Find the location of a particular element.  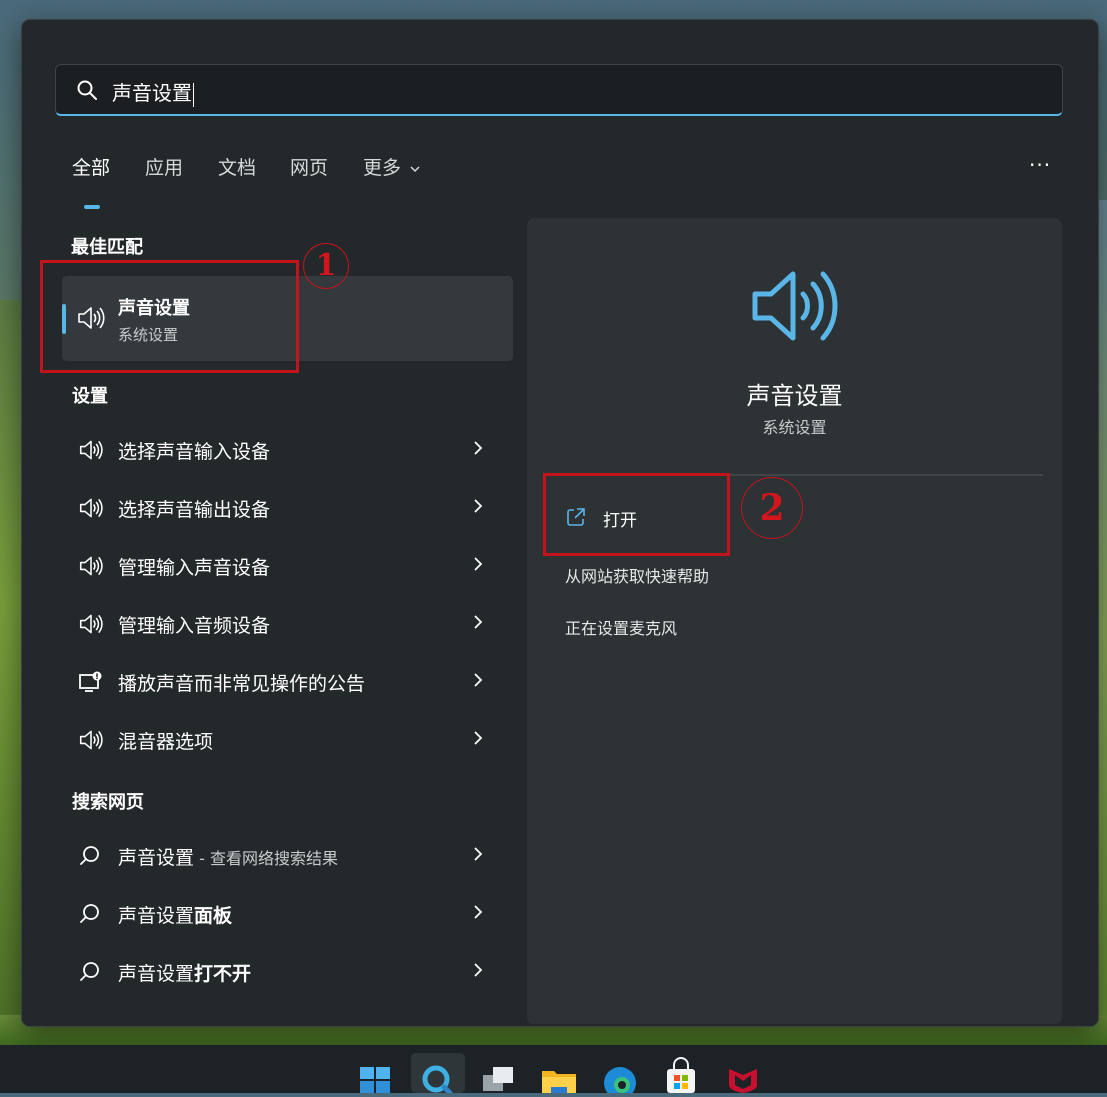

store-icon is located at coordinates (681, 1073).